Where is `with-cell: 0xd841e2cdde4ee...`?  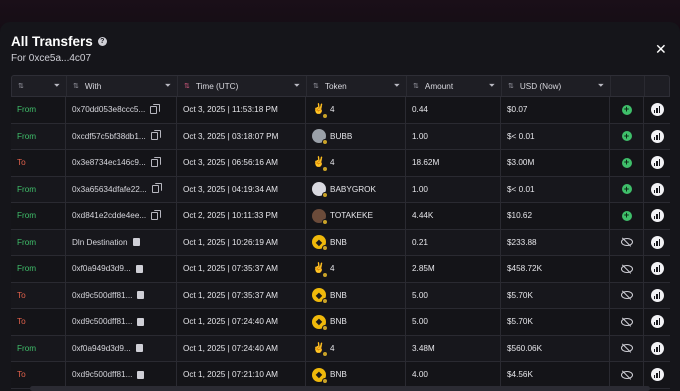 with-cell: 0xd841e2cdde4ee... is located at coordinates (121, 216).